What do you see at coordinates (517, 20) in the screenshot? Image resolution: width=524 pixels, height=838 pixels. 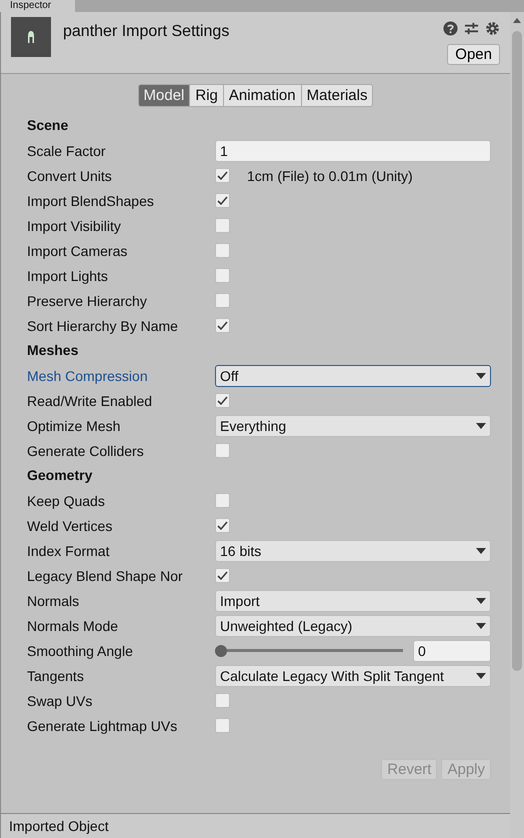 I see `scroll-up-icon` at bounding box center [517, 20].